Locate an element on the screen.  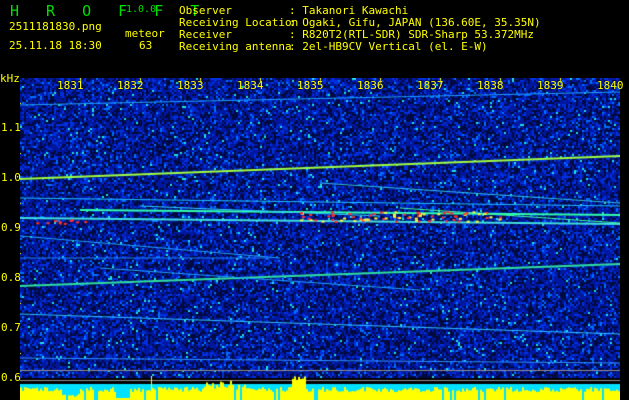
y-axis-label: kHz is located at coordinates (10, 78).